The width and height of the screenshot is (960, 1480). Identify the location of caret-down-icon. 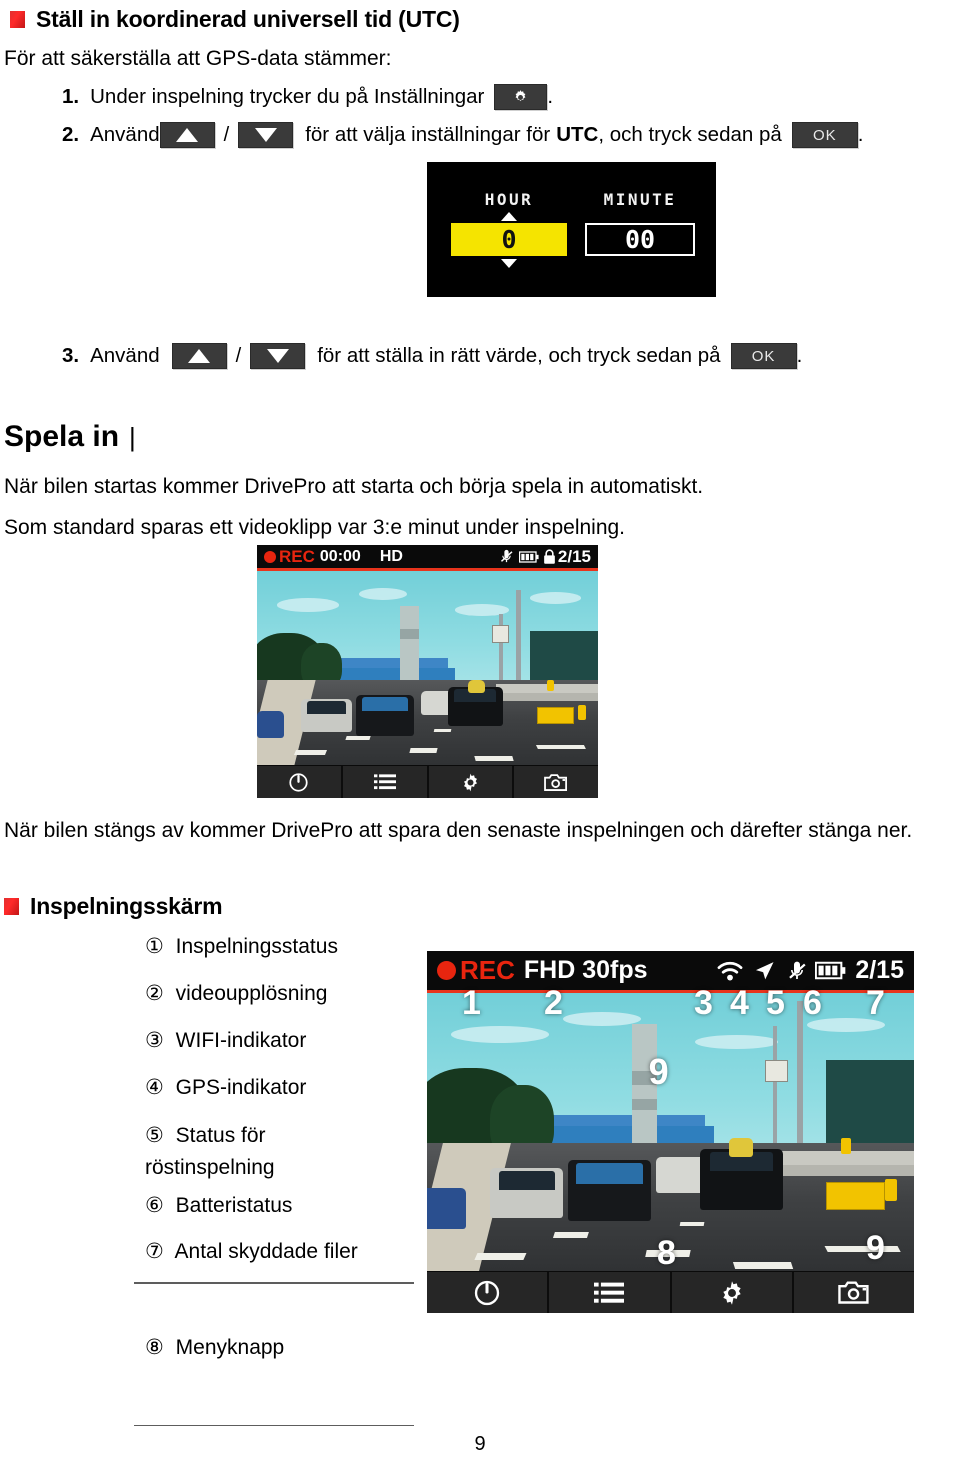
(509, 263).